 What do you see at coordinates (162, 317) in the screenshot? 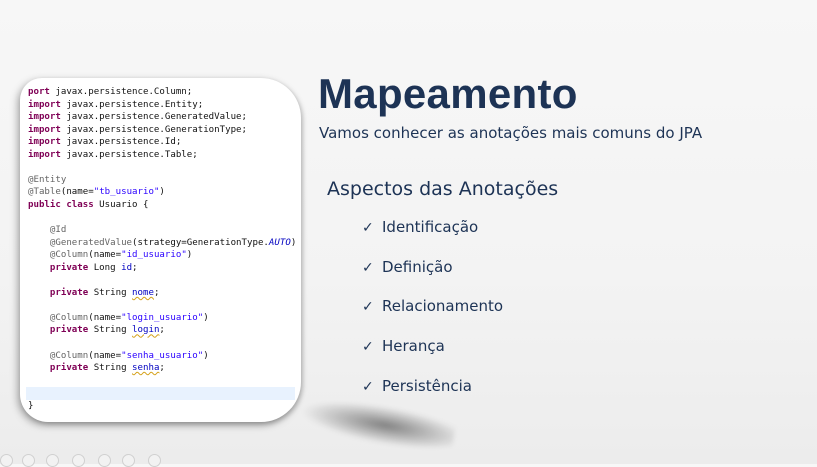
I see `code-token: "login_usuario"` at bounding box center [162, 317].